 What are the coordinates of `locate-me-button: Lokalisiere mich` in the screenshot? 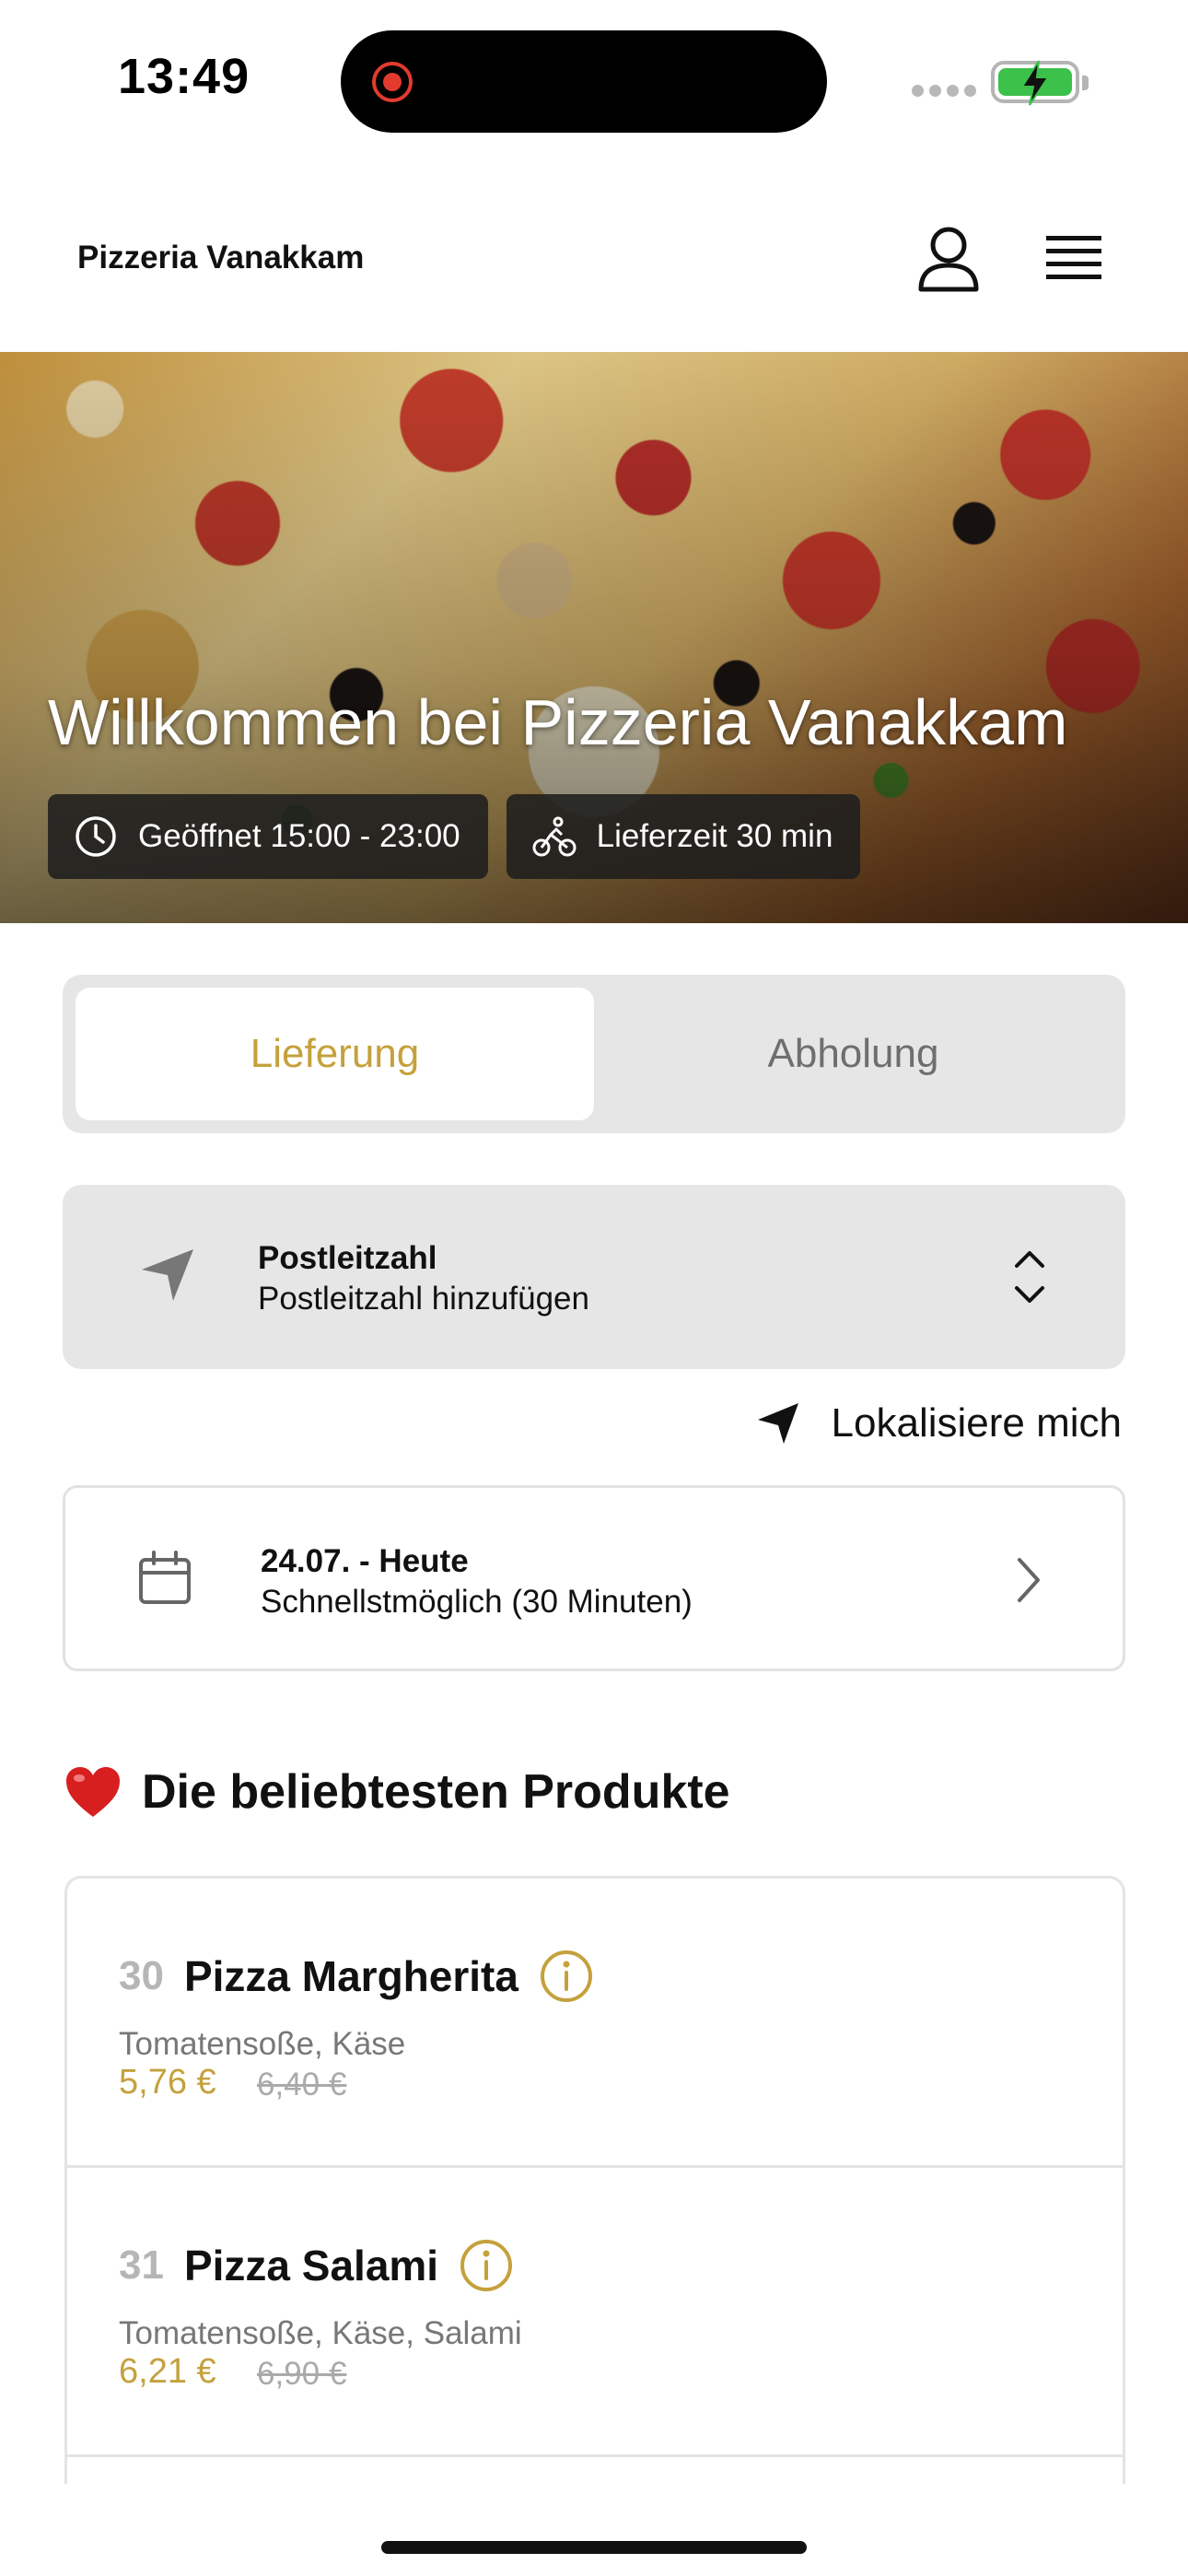 It's located at (939, 1423).